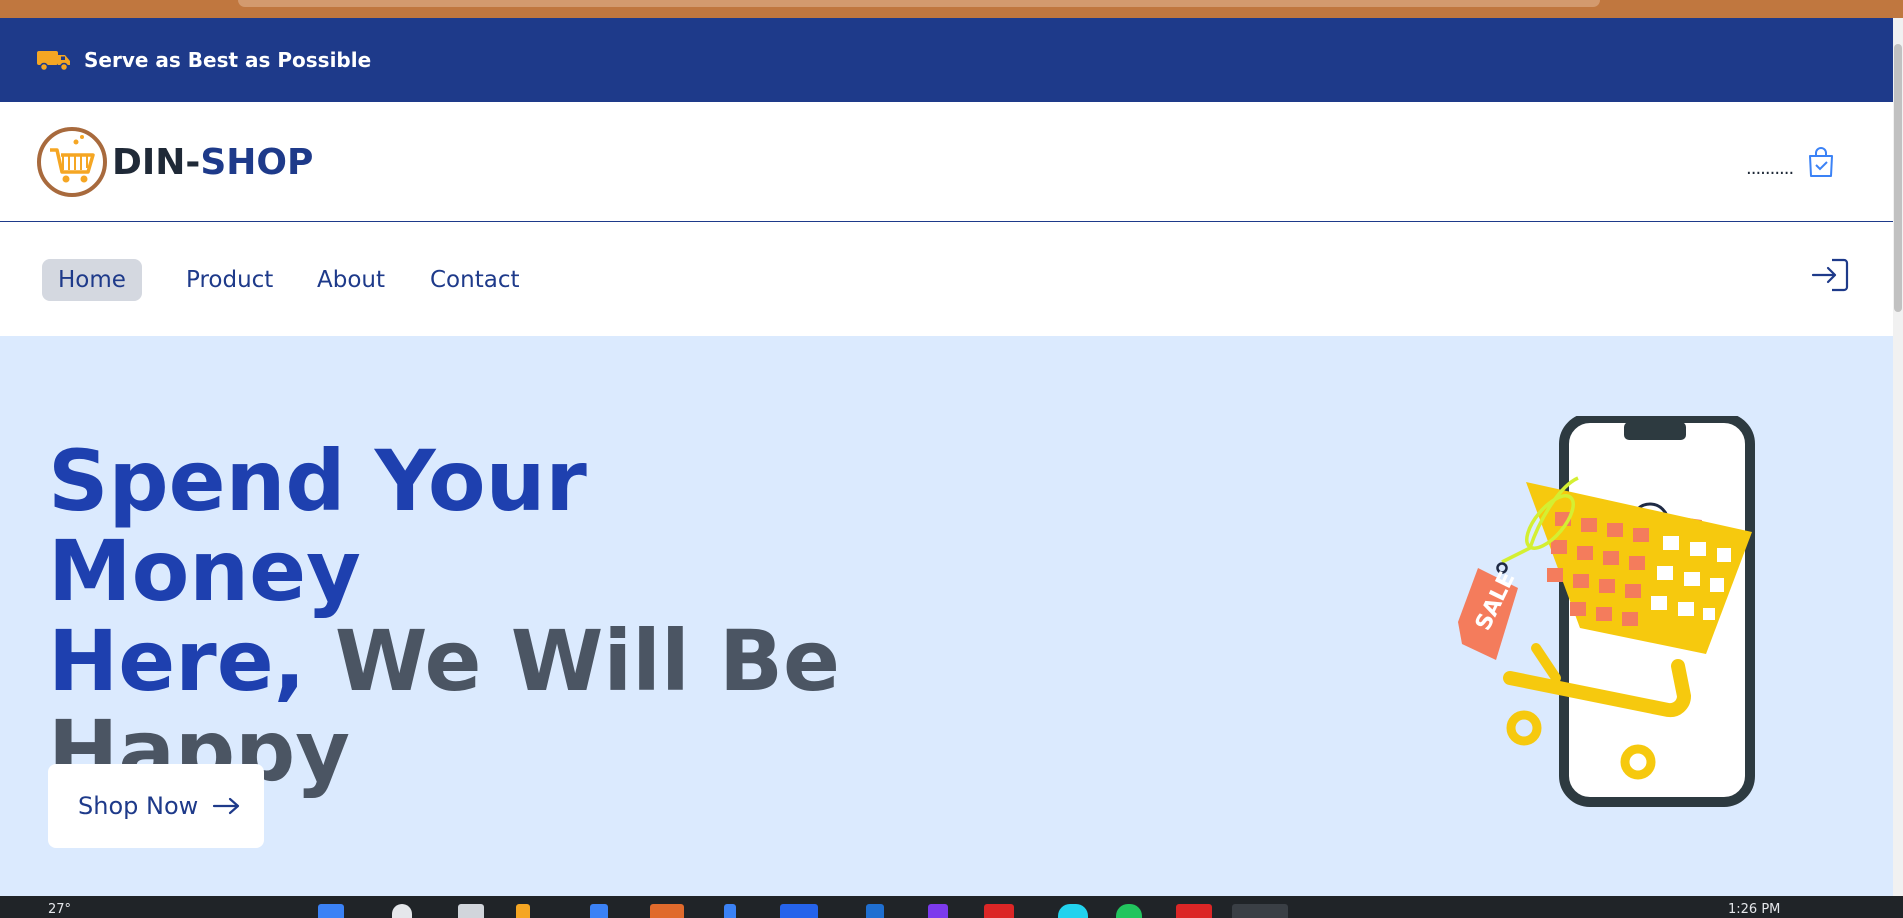 The image size is (1903, 918). Describe the element at coordinates (317, 526) in the screenshot. I see `headline-line-1: Spend Your Money` at that location.